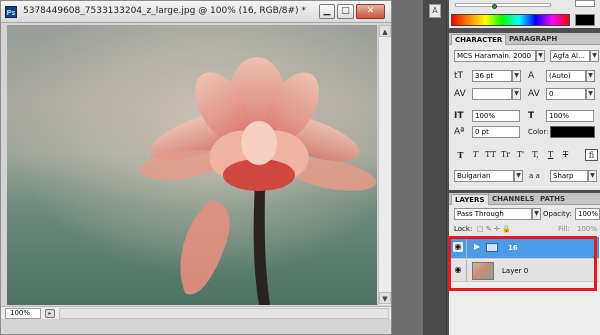  Describe the element at coordinates (370, 11) in the screenshot. I see `close-button: ✕` at that location.